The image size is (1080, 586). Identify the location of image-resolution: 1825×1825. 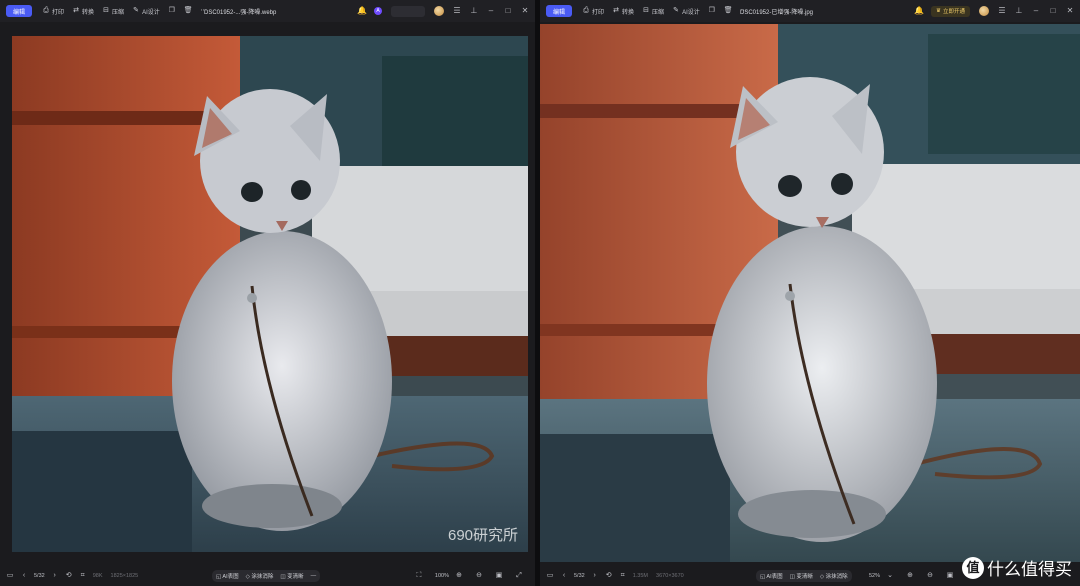
(124, 576).